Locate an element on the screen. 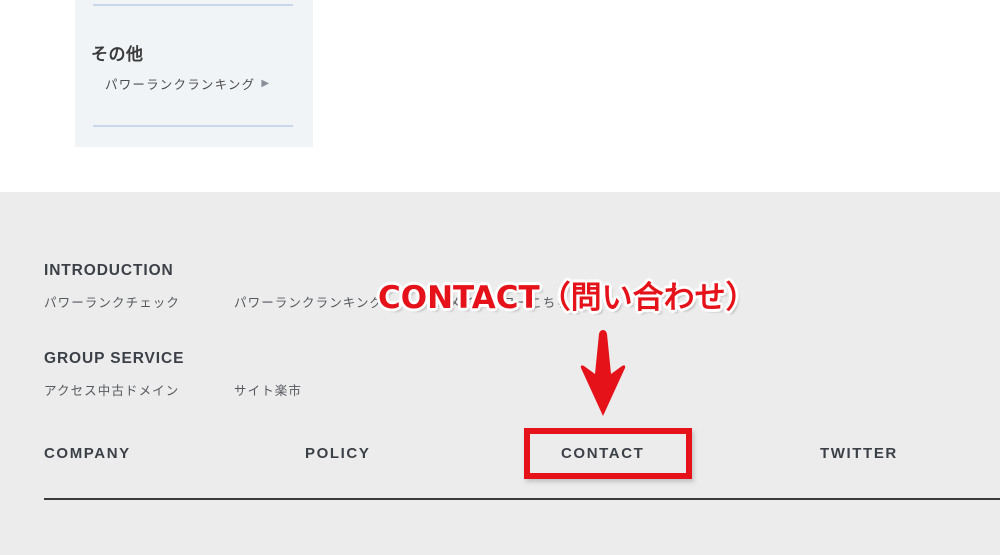  footer-nav-item-company: COMPANY is located at coordinates (87, 453).